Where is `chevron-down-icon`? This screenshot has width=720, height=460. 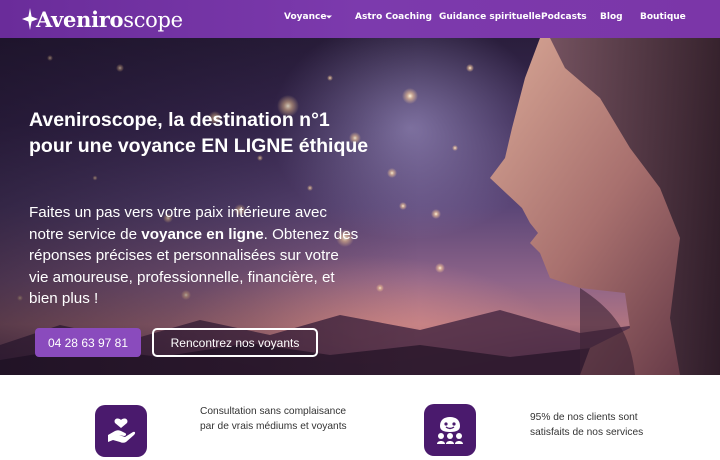
chevron-down-icon is located at coordinates (329, 17).